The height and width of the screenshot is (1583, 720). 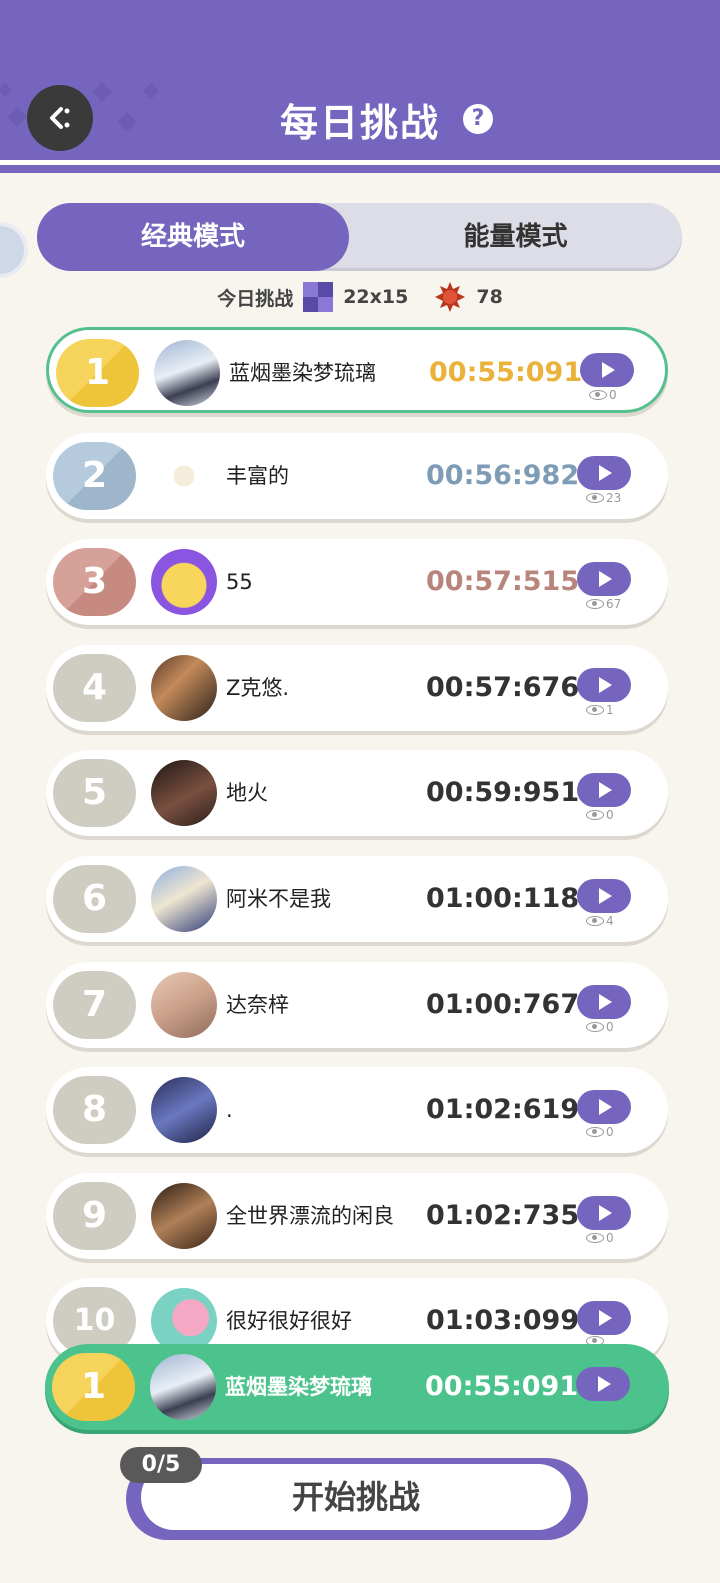 I want to click on player-time: 01:00:118, so click(x=503, y=898).